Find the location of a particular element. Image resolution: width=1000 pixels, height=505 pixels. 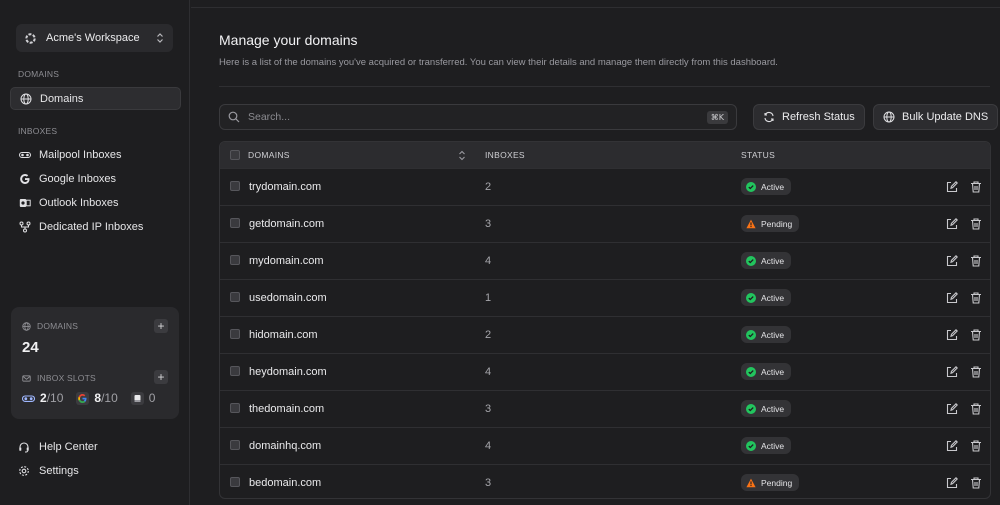

add-inbox-slot-button: + is located at coordinates (161, 377).